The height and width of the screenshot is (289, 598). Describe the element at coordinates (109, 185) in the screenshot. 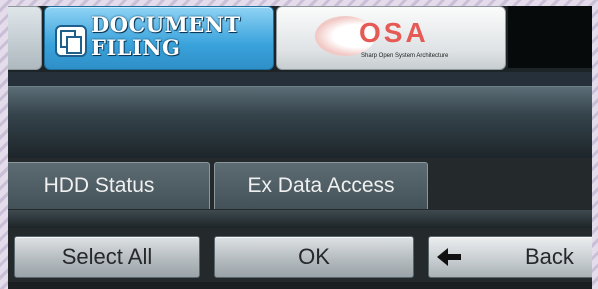

I see `tab-hdd-status: HDD Status` at that location.